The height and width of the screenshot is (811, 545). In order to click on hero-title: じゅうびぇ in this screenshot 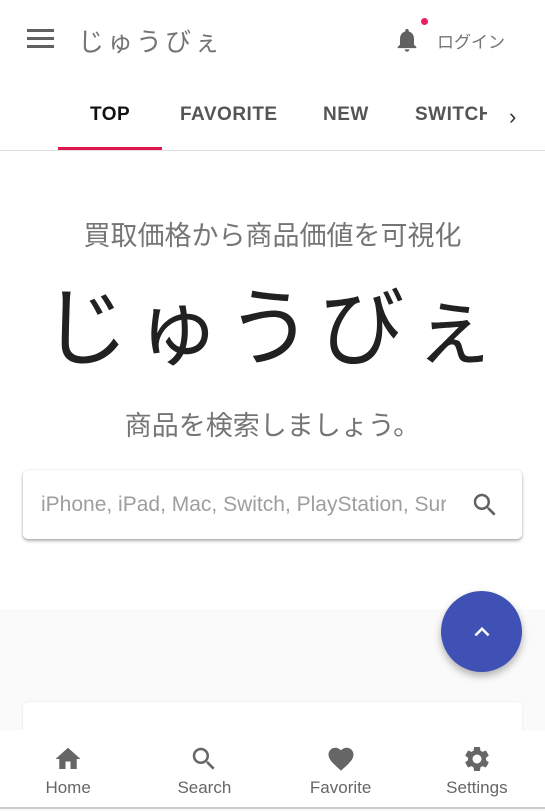, I will do `click(272, 329)`.